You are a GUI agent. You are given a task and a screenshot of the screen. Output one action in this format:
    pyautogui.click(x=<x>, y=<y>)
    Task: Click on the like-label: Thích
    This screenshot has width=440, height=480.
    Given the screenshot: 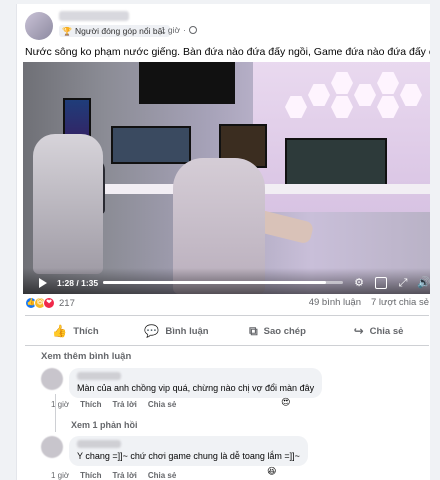 What is the action you would take?
    pyautogui.click(x=86, y=331)
    